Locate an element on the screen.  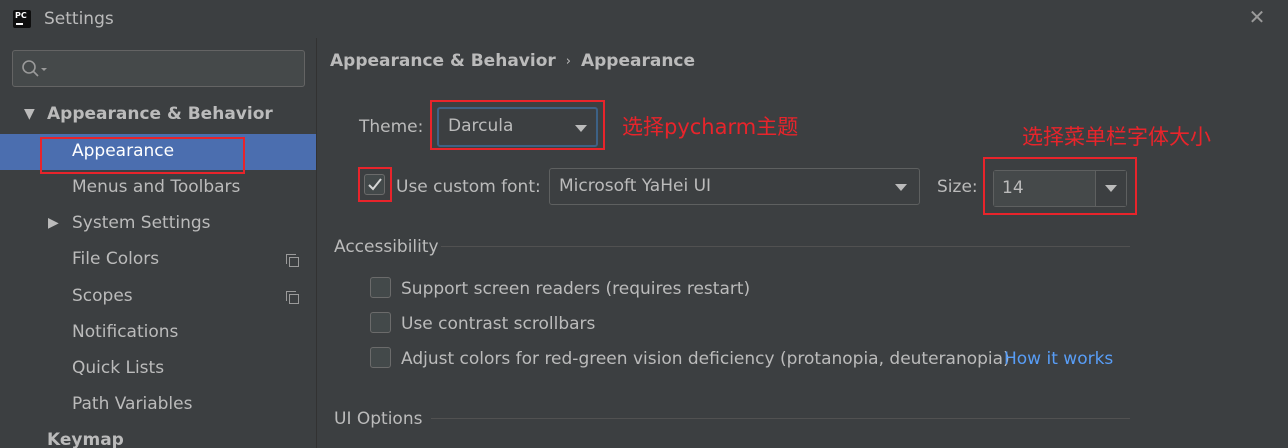
color-deficiency-checkbox is located at coordinates (380, 357).